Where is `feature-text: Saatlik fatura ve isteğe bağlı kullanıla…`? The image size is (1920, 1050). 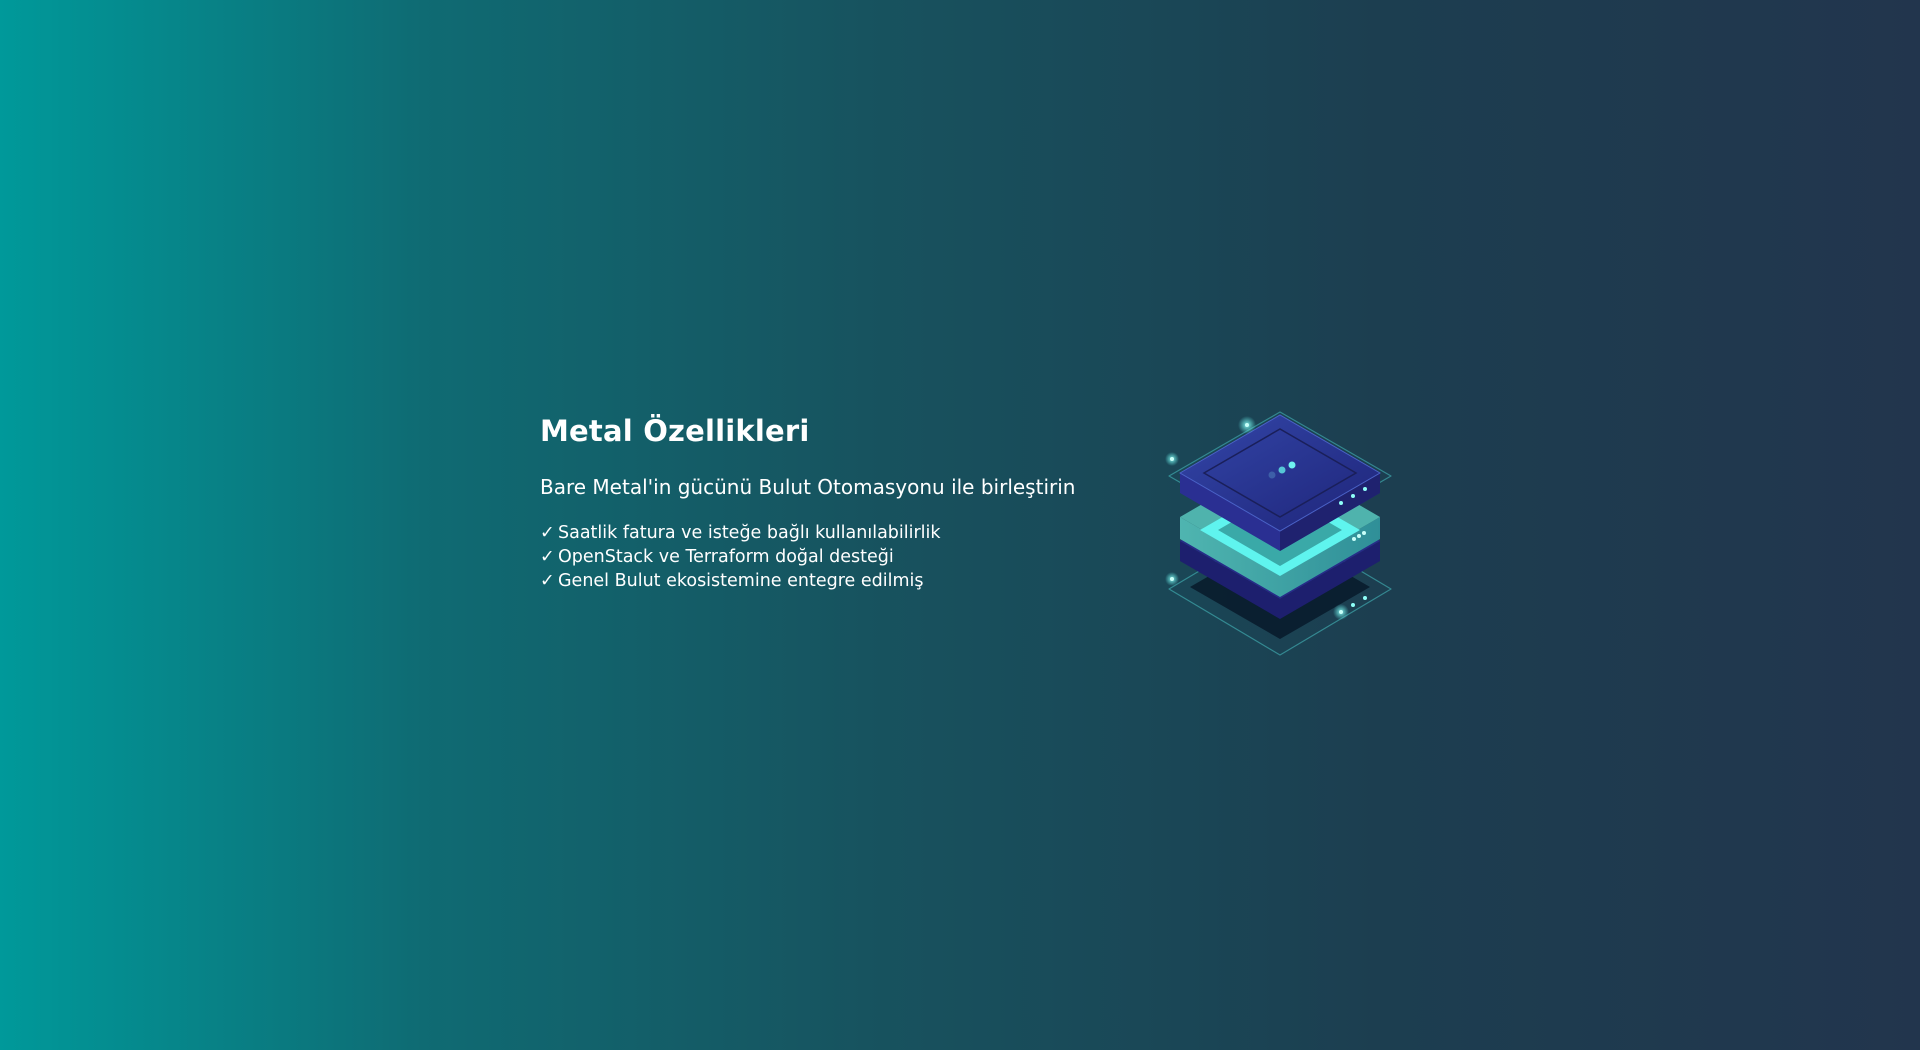
feature-text: Saatlik fatura ve isteğe bağlı kullanıla… is located at coordinates (749, 533).